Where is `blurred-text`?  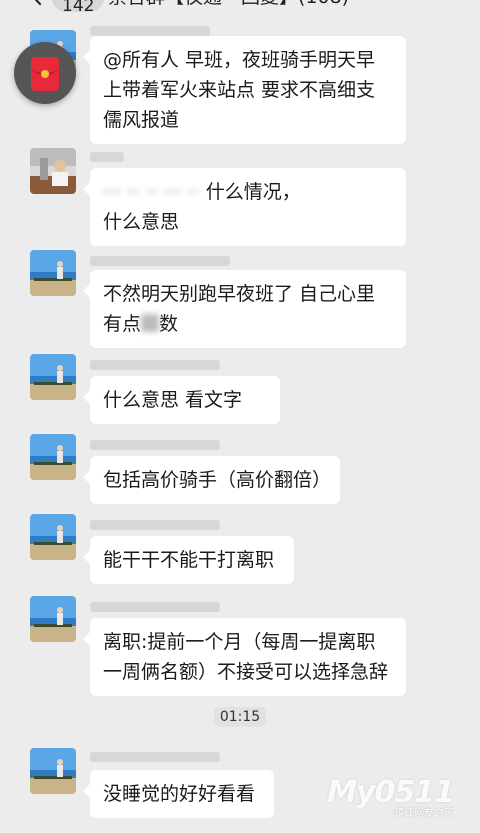
blurred-text is located at coordinates (150, 323).